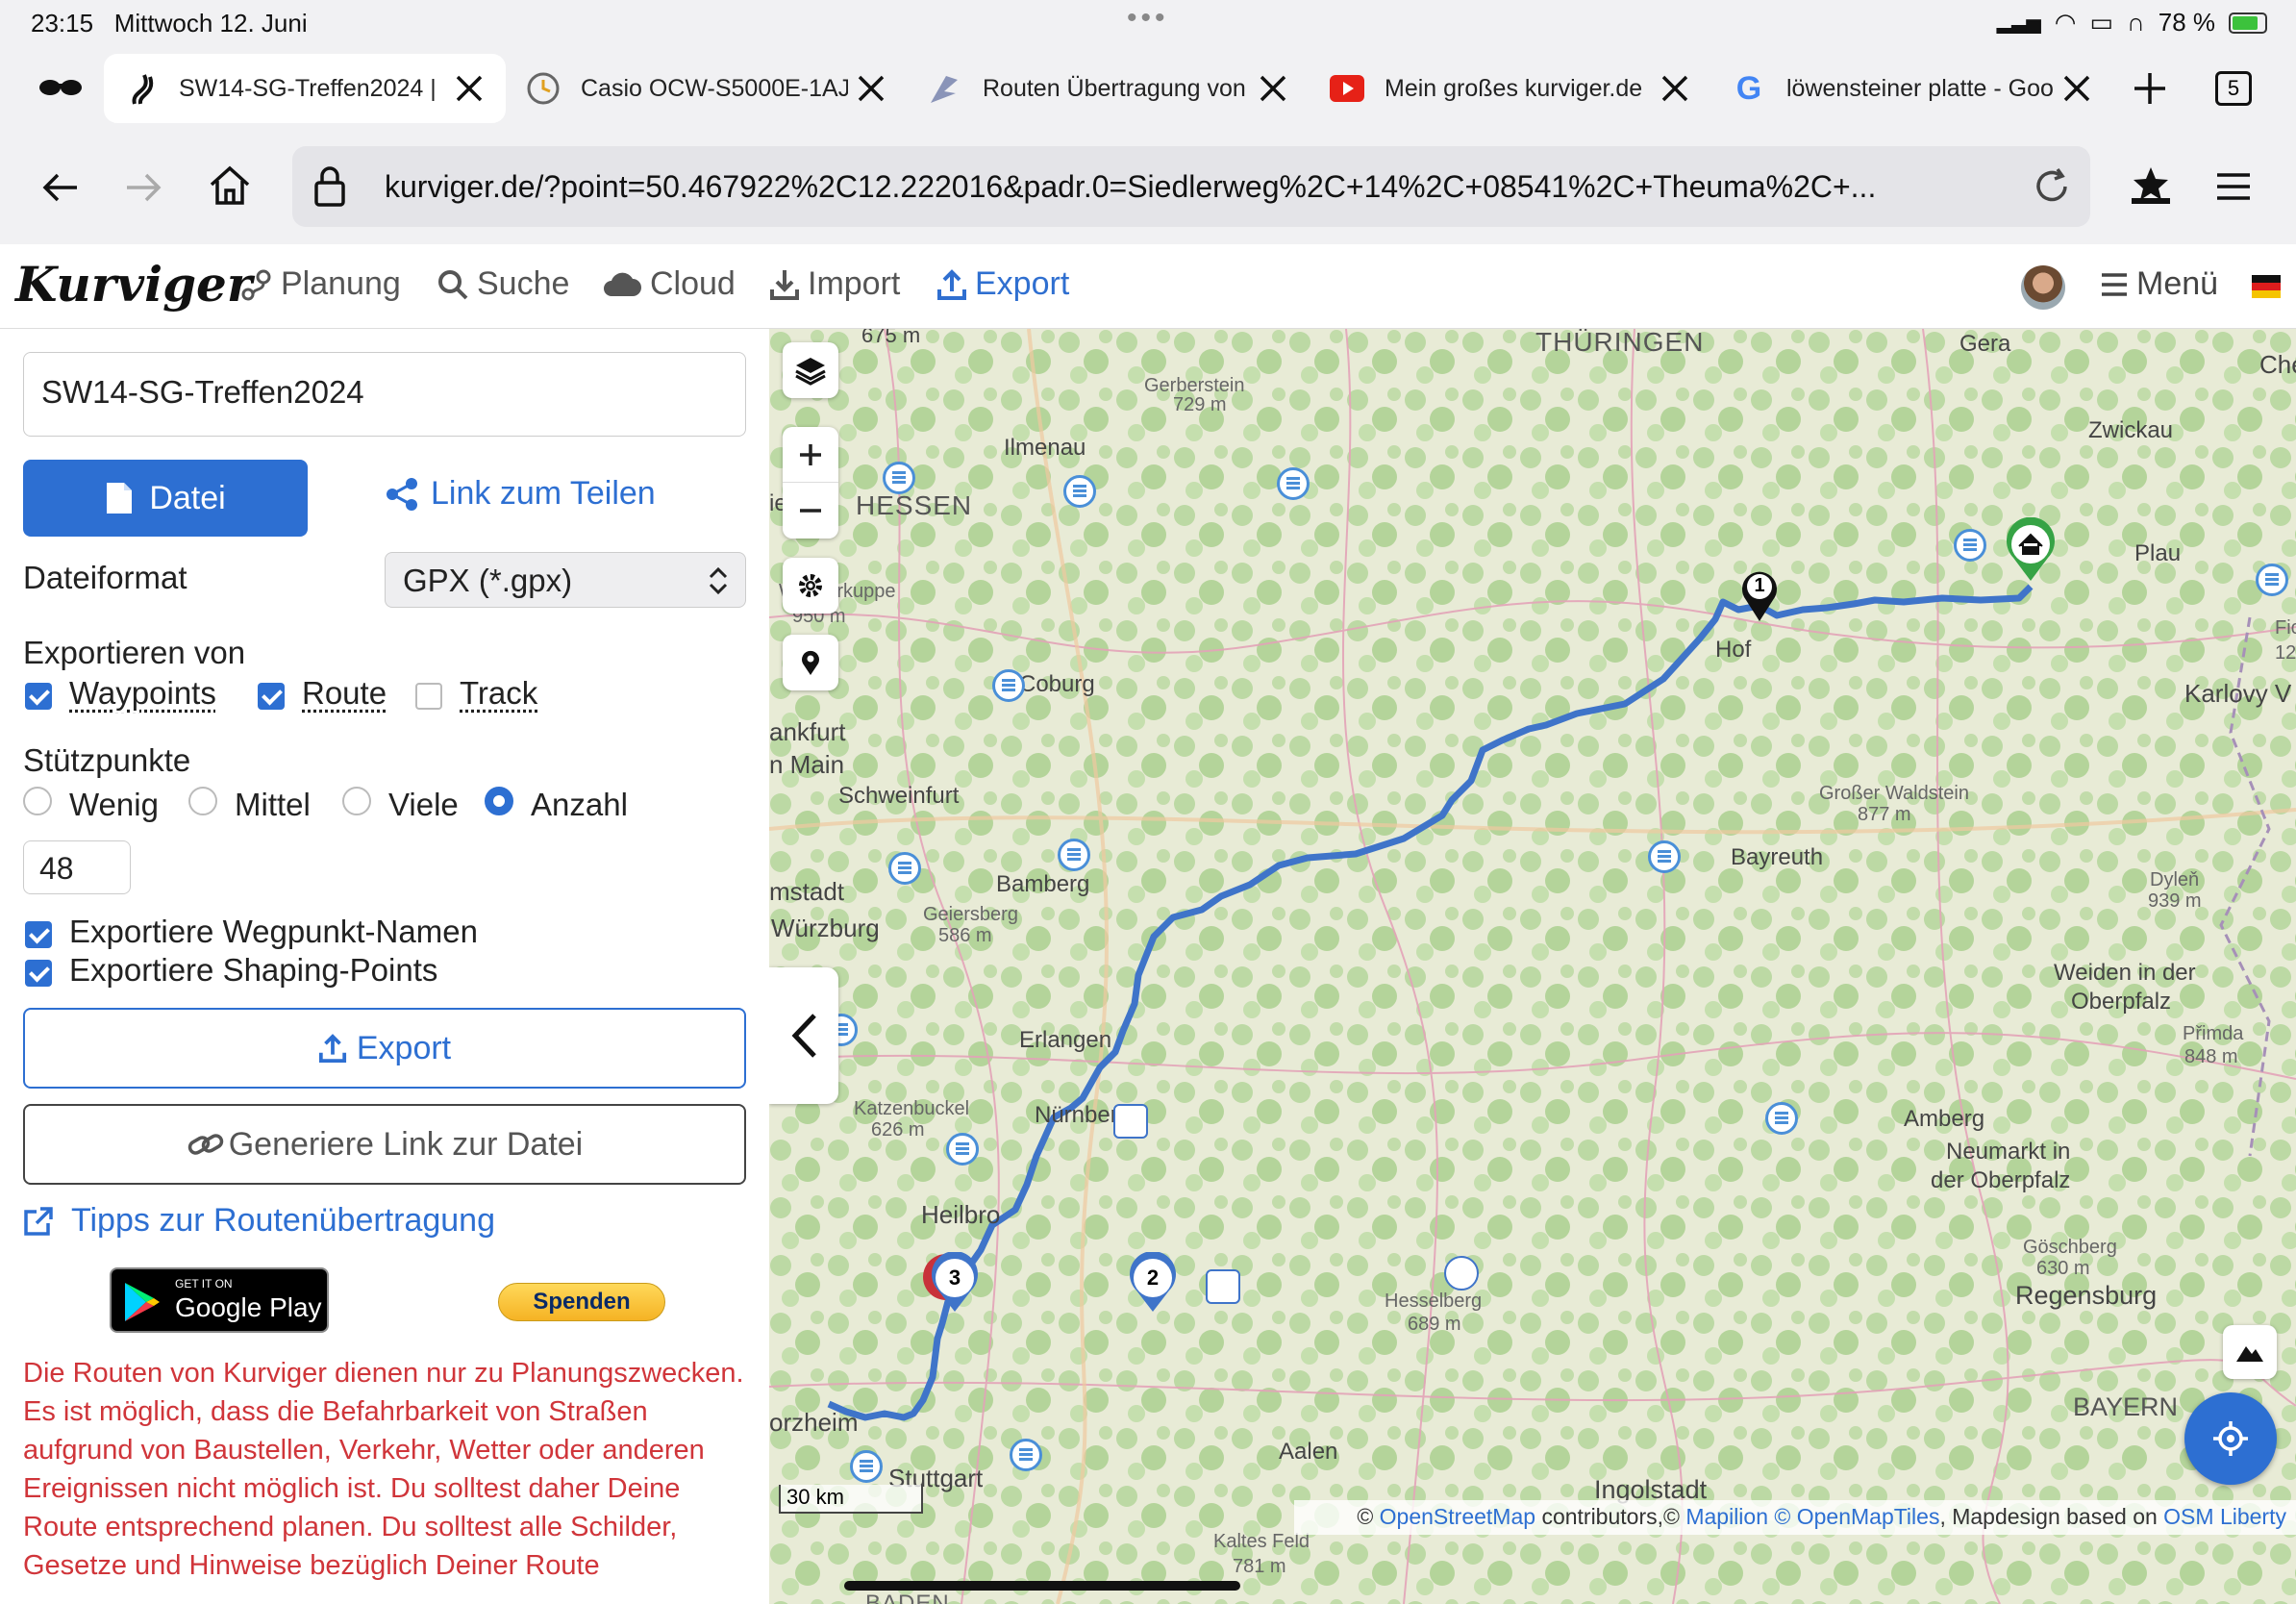  What do you see at coordinates (259, 1221) in the screenshot?
I see `tips-link: Tipps zur Routenübertragung` at bounding box center [259, 1221].